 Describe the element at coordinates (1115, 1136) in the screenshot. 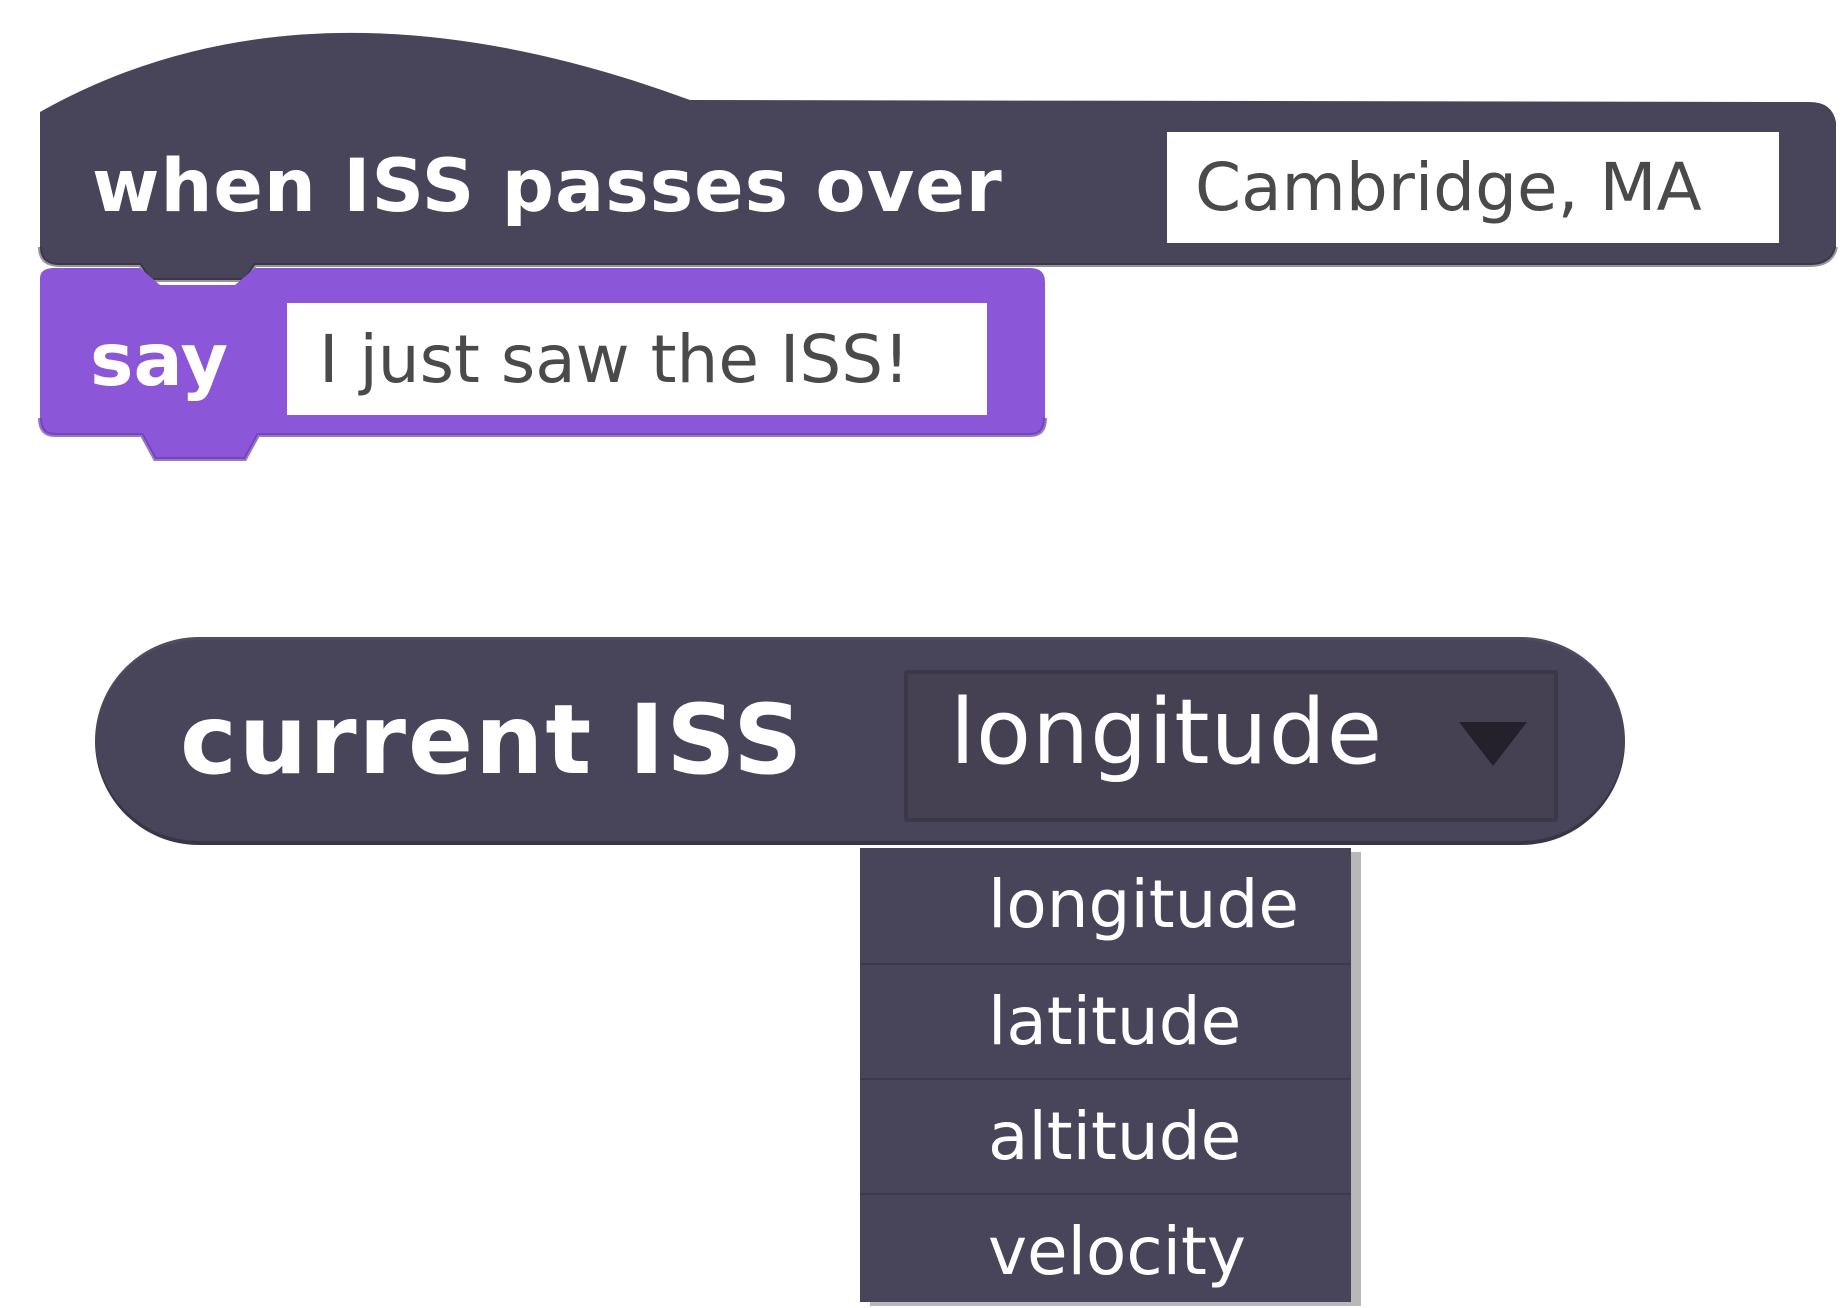

I see `menu-item-label: altitude` at that location.